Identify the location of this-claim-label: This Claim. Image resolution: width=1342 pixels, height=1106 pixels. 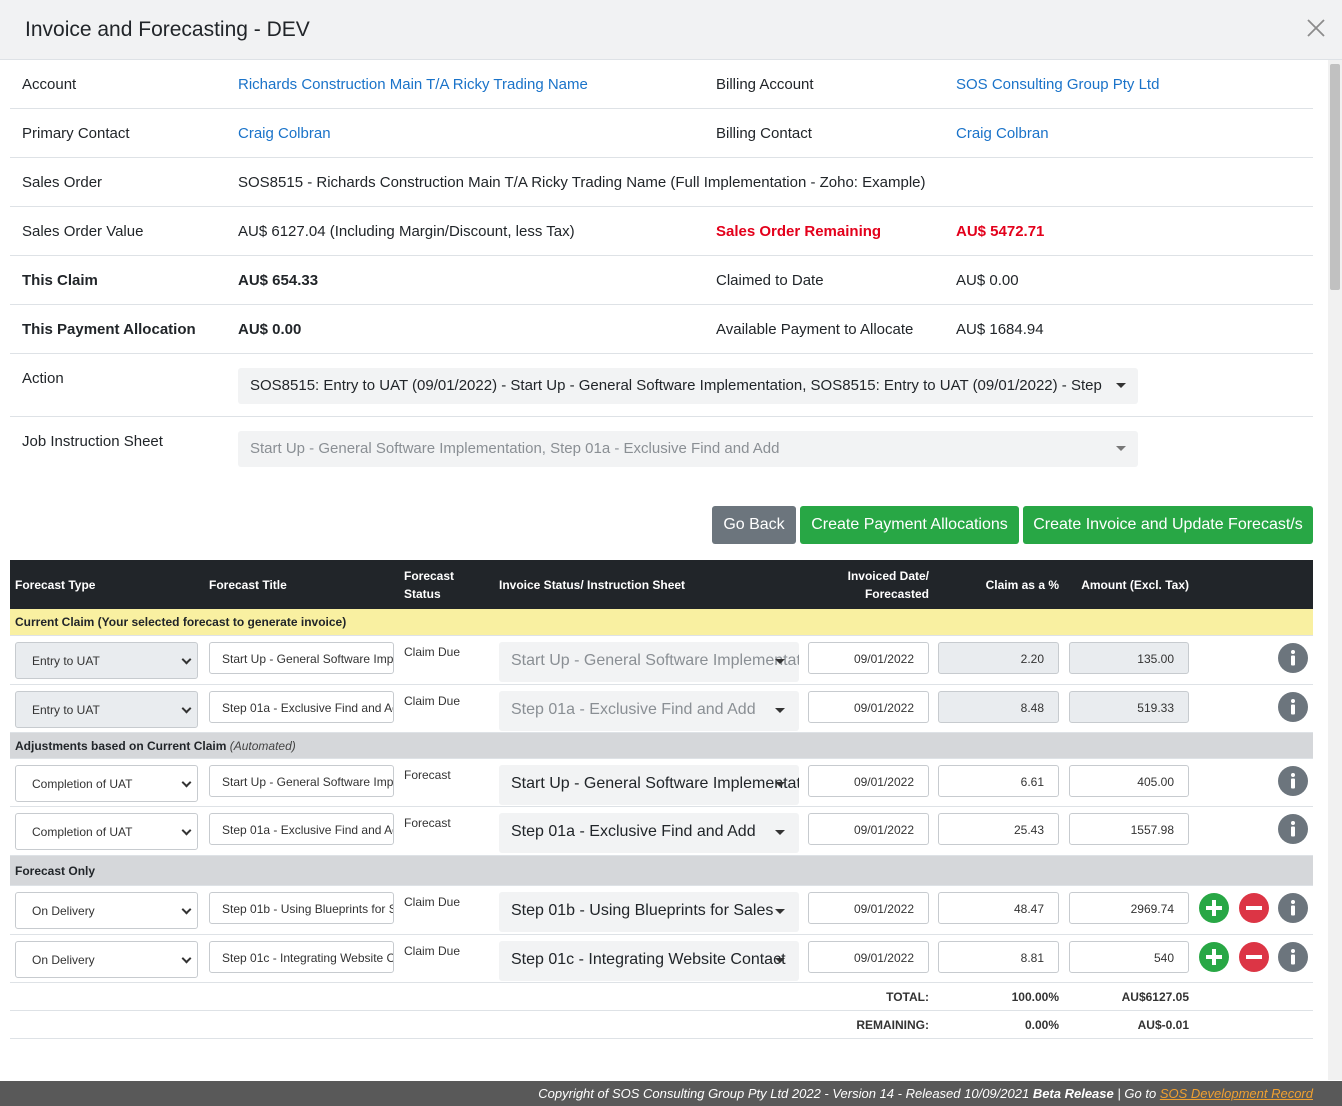
(60, 280).